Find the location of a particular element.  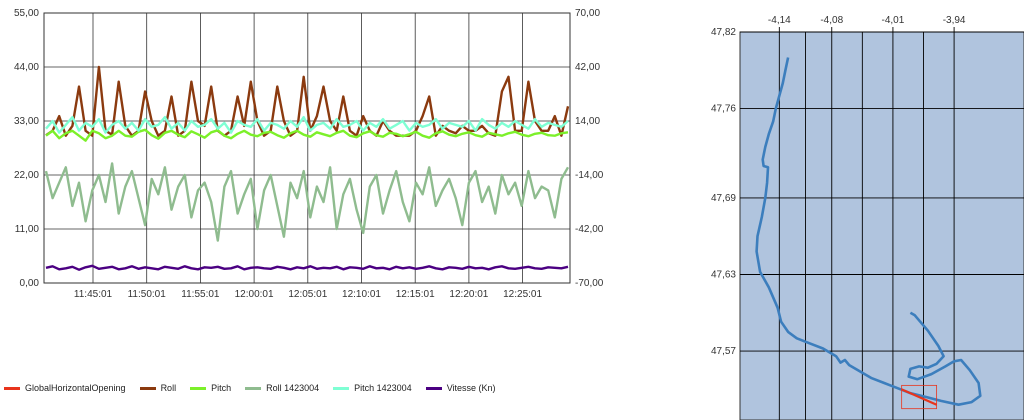

map-y-tick: 47,69 is located at coordinates (723, 198).